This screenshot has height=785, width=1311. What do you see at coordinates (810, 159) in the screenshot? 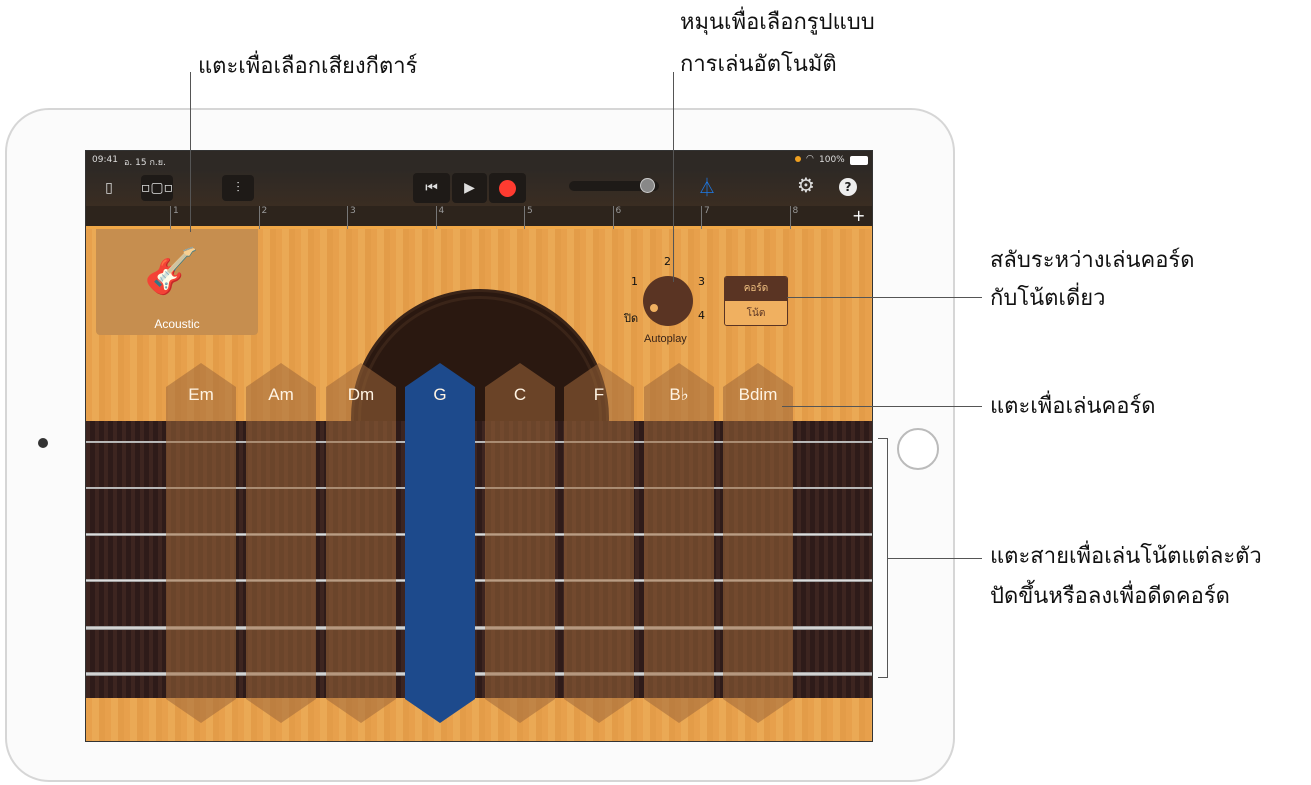
I see `wifi-icon: ◠` at bounding box center [810, 159].